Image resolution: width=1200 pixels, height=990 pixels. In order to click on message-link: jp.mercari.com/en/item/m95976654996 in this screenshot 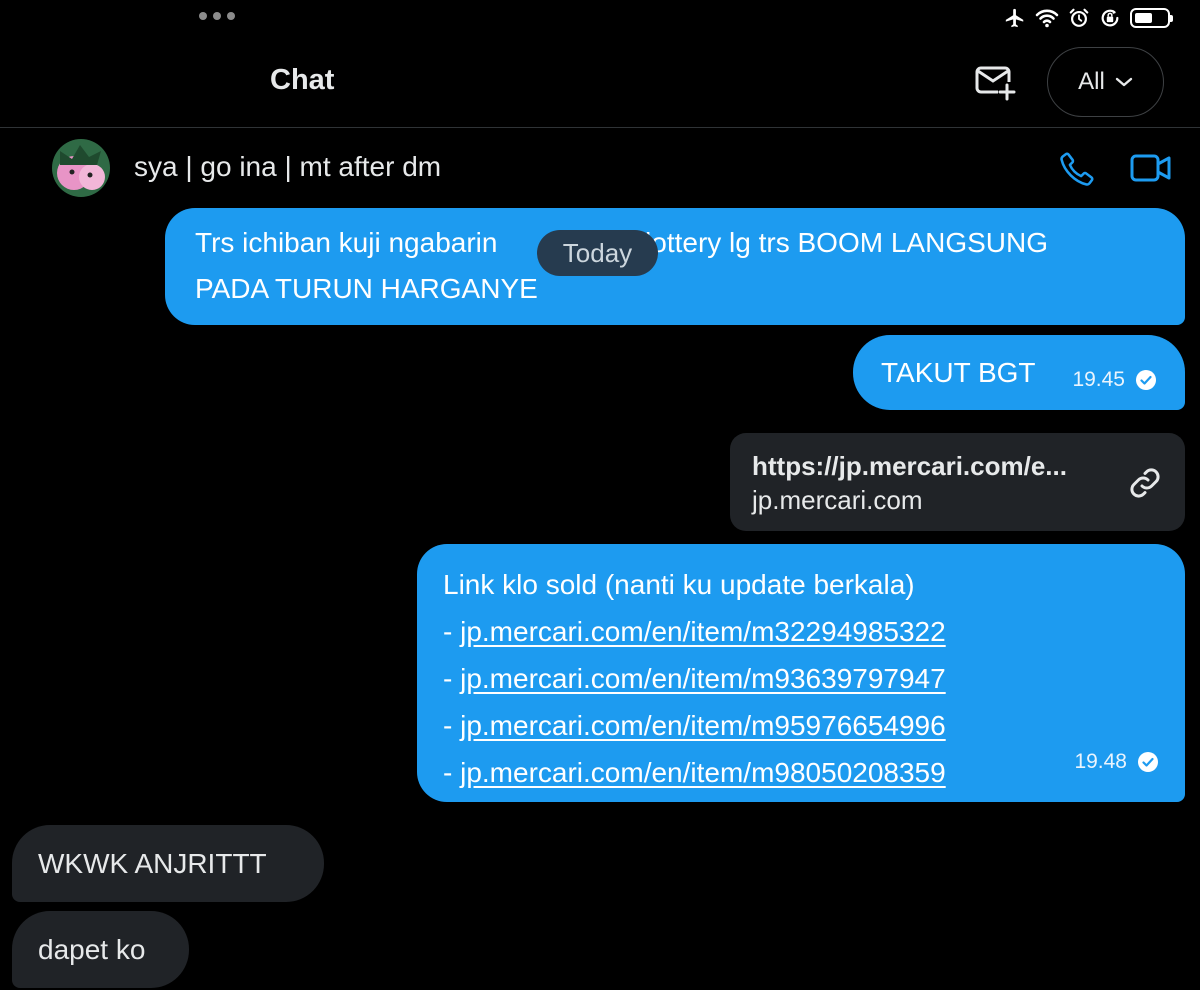, I will do `click(703, 725)`.